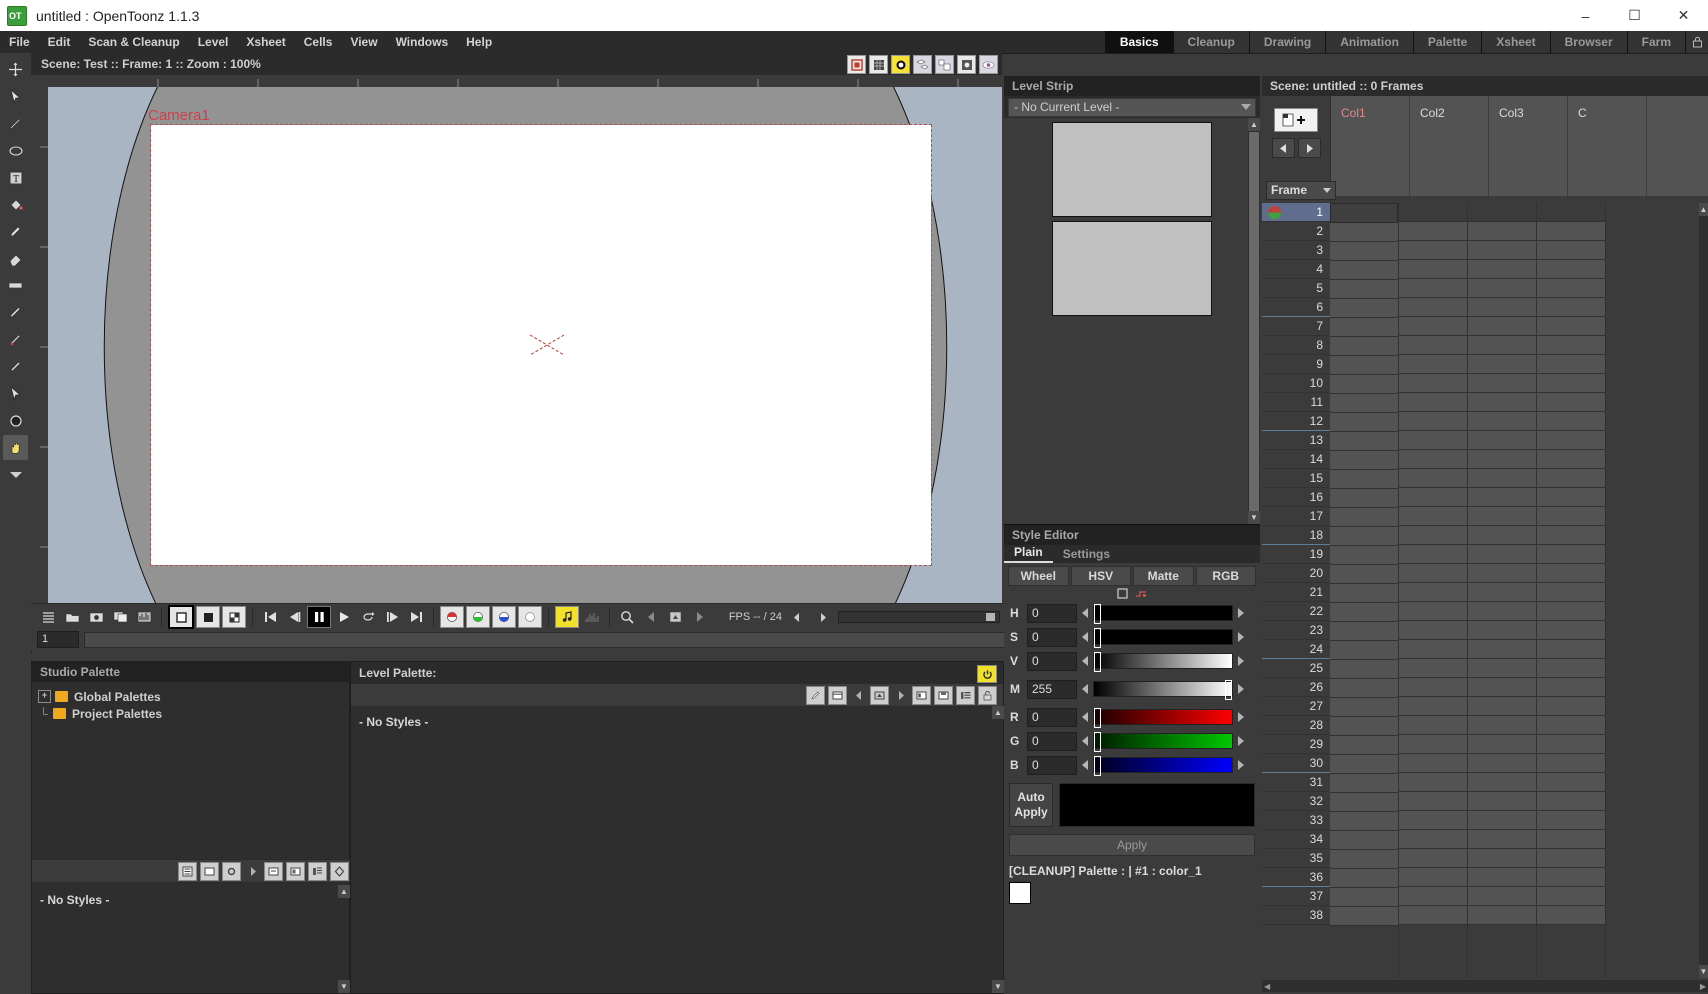 The image size is (1708, 994). What do you see at coordinates (15, 420) in the screenshot?
I see `zoom-tool` at bounding box center [15, 420].